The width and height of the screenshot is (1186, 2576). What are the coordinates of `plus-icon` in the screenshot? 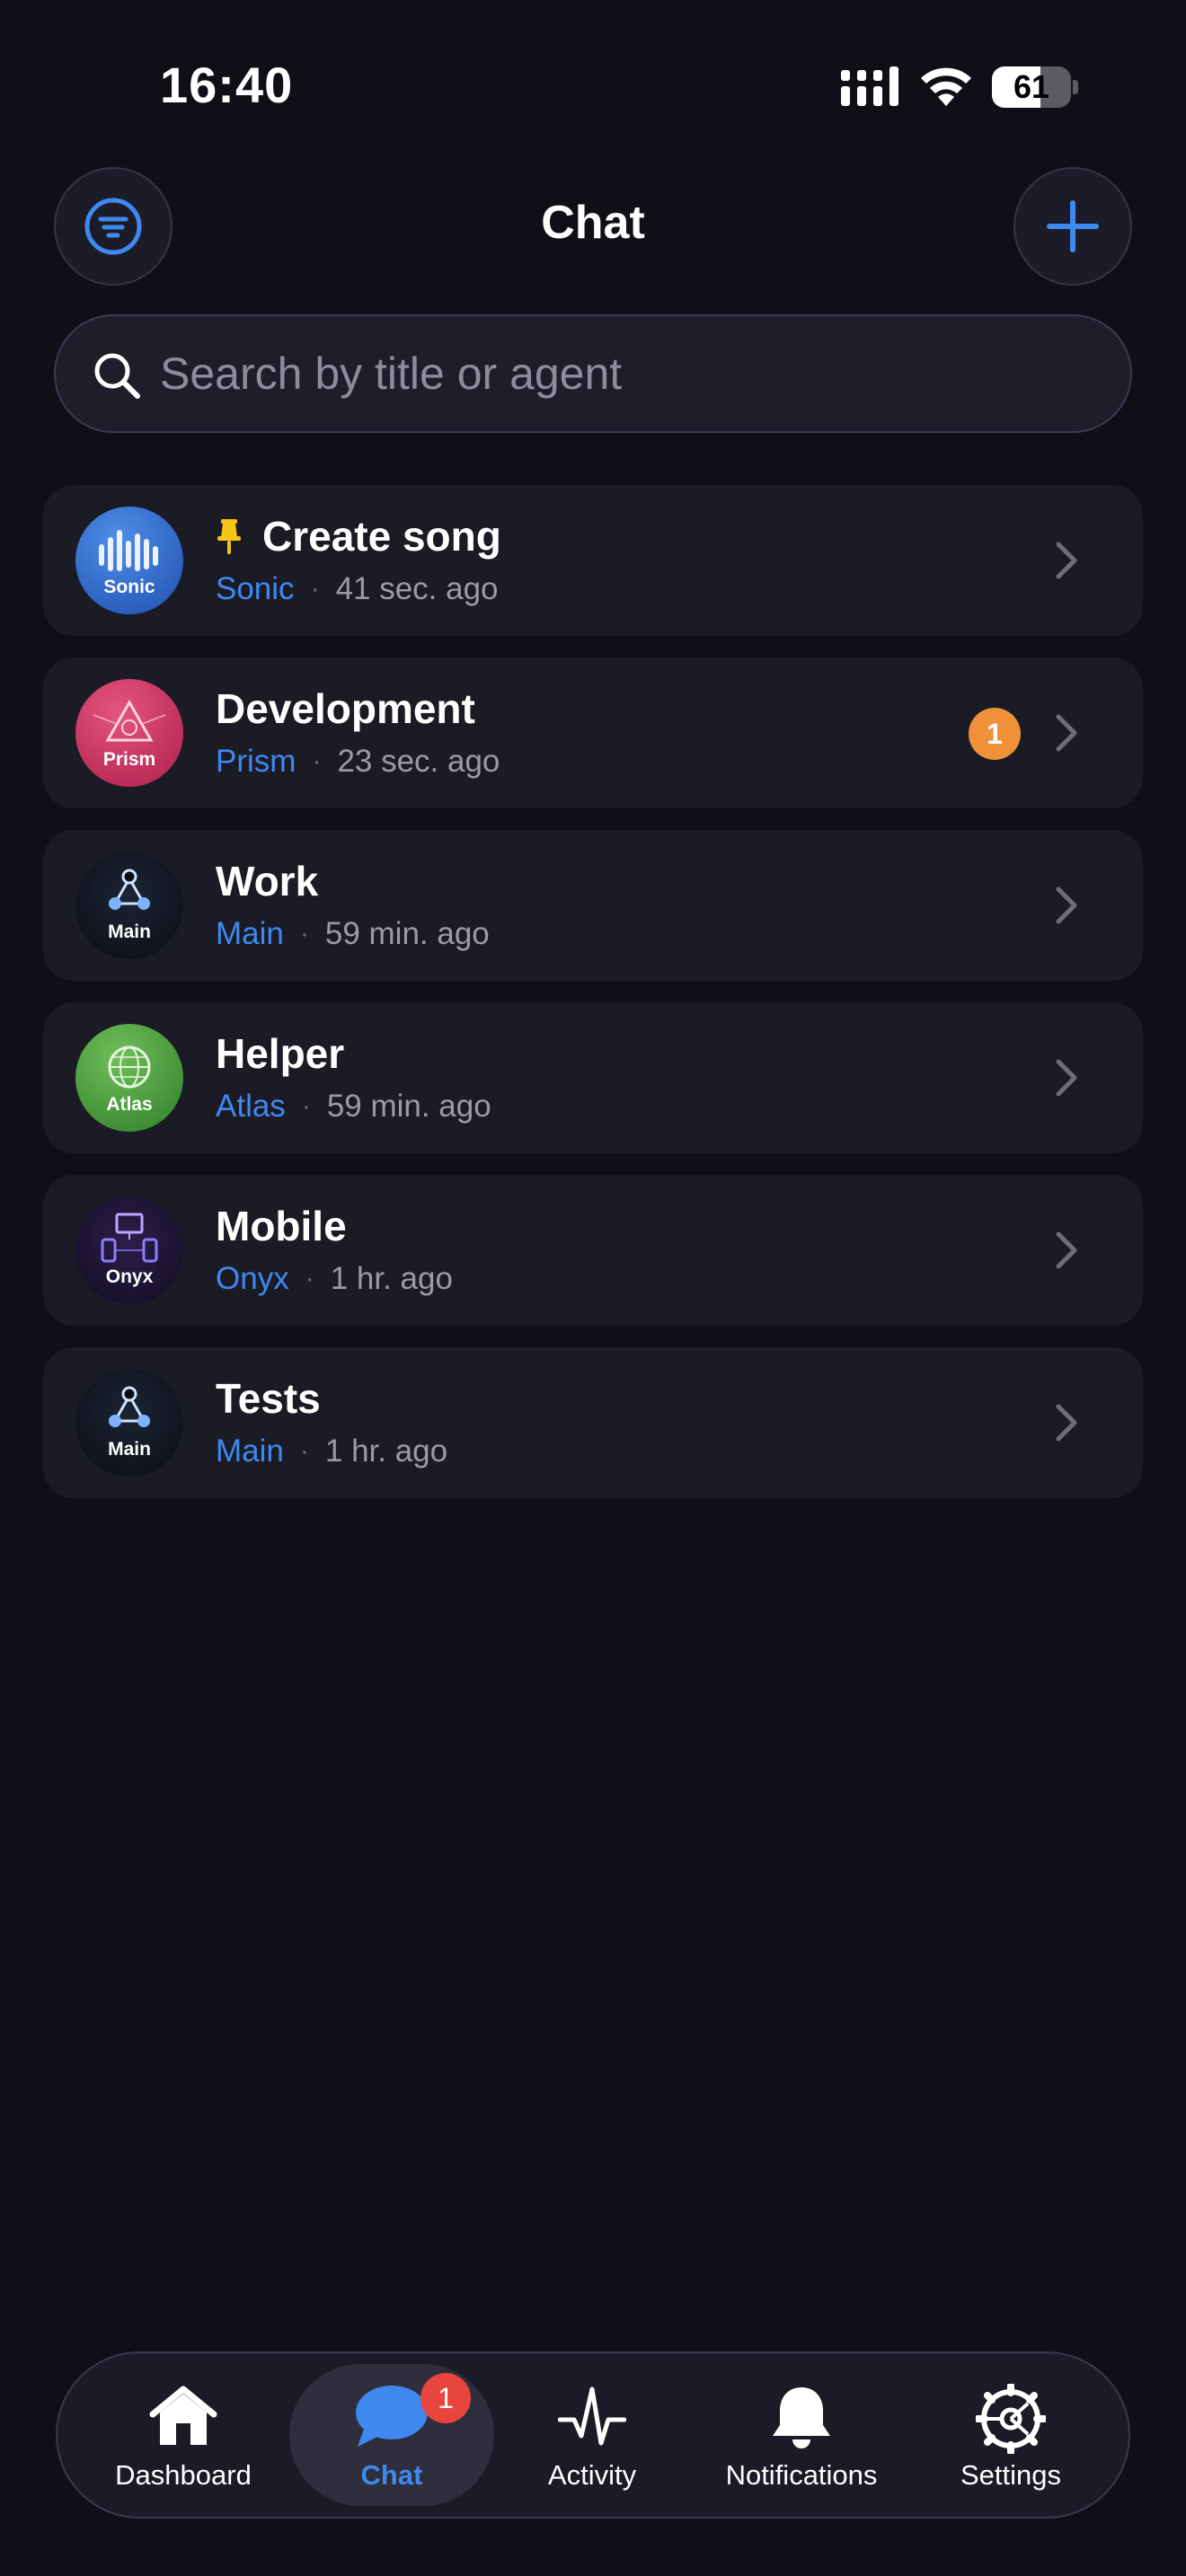 It's located at (1073, 226).